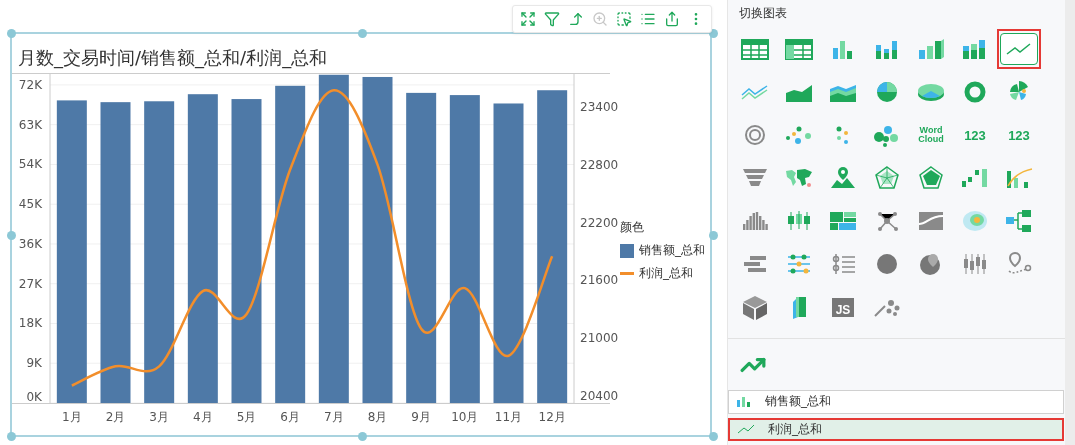 The height and width of the screenshot is (445, 1075). What do you see at coordinates (744, 401) in the screenshot?
I see `bar-chart-icon` at bounding box center [744, 401].